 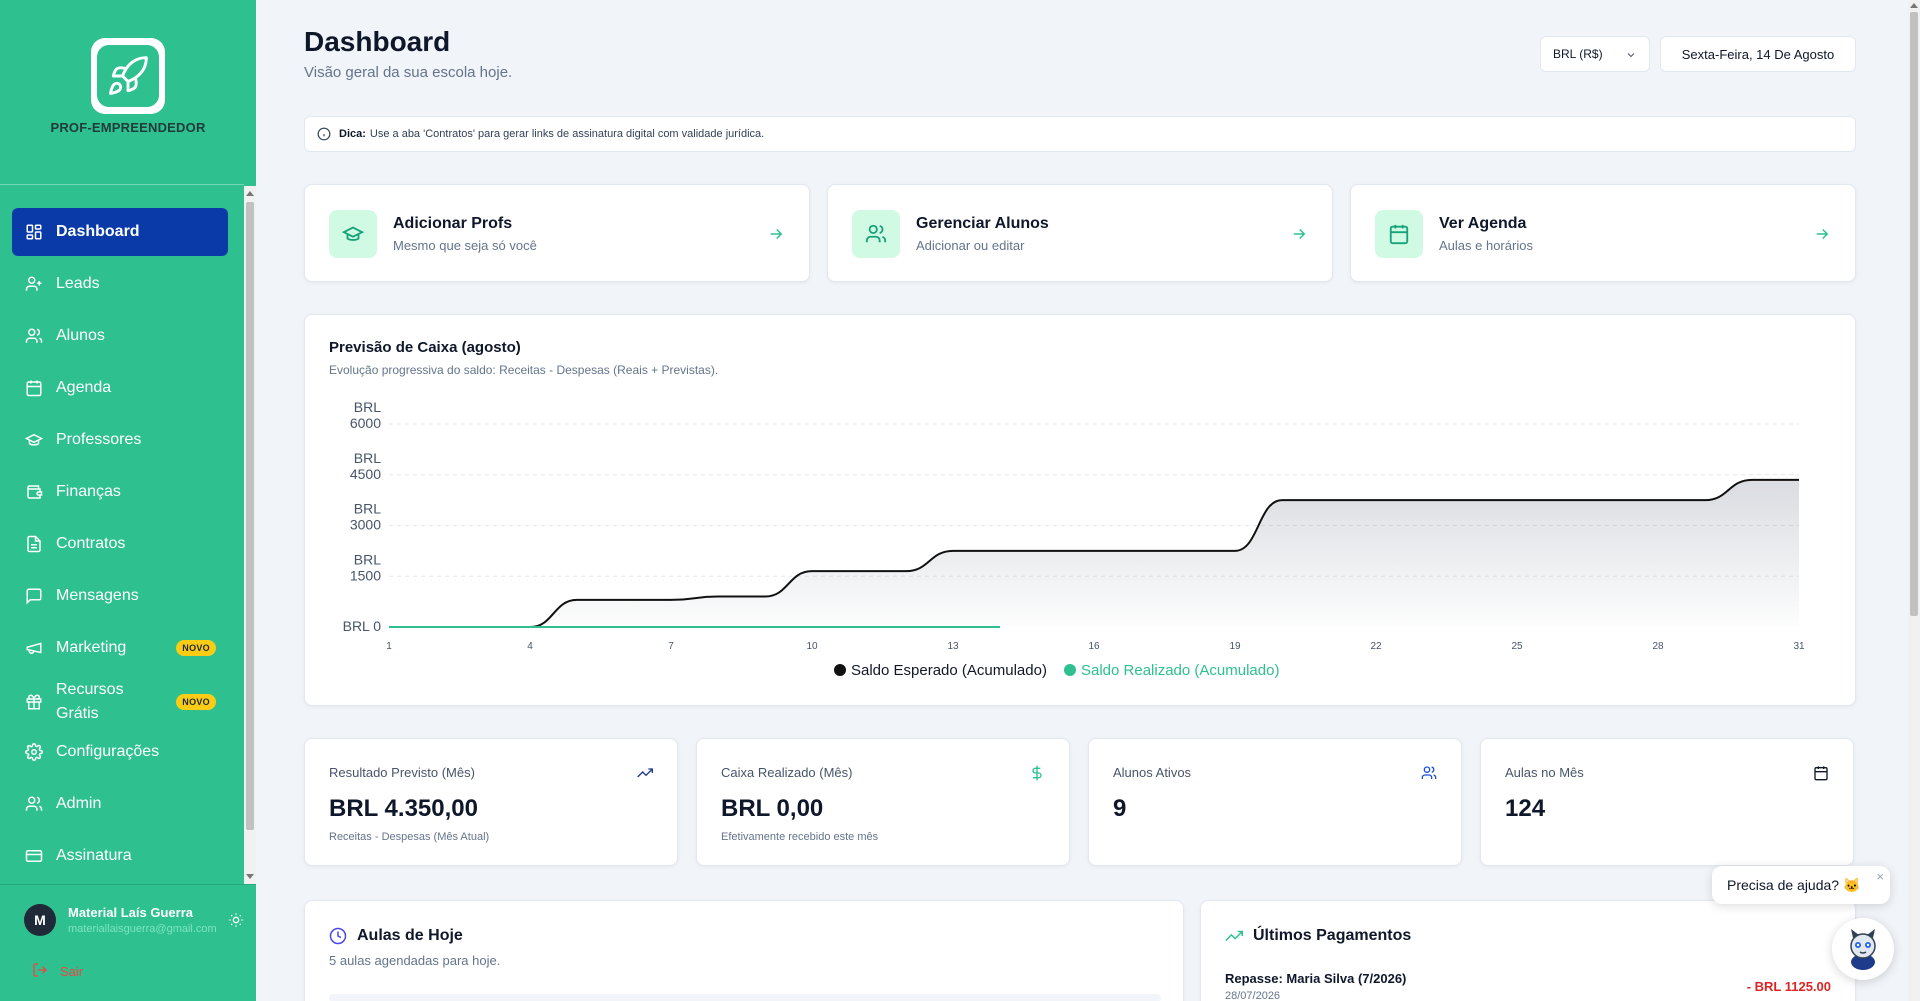 What do you see at coordinates (236, 922) in the screenshot?
I see `sun-icon` at bounding box center [236, 922].